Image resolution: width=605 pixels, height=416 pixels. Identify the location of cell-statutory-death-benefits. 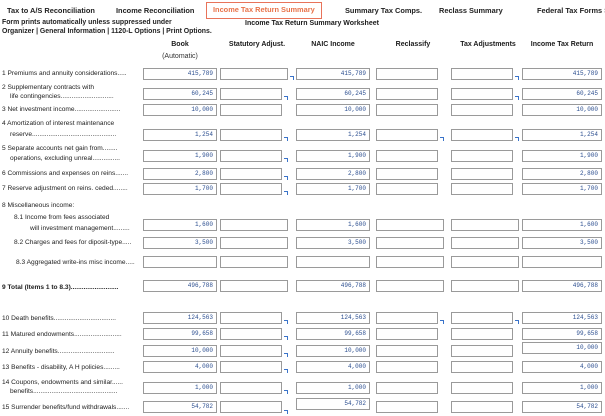
(251, 318).